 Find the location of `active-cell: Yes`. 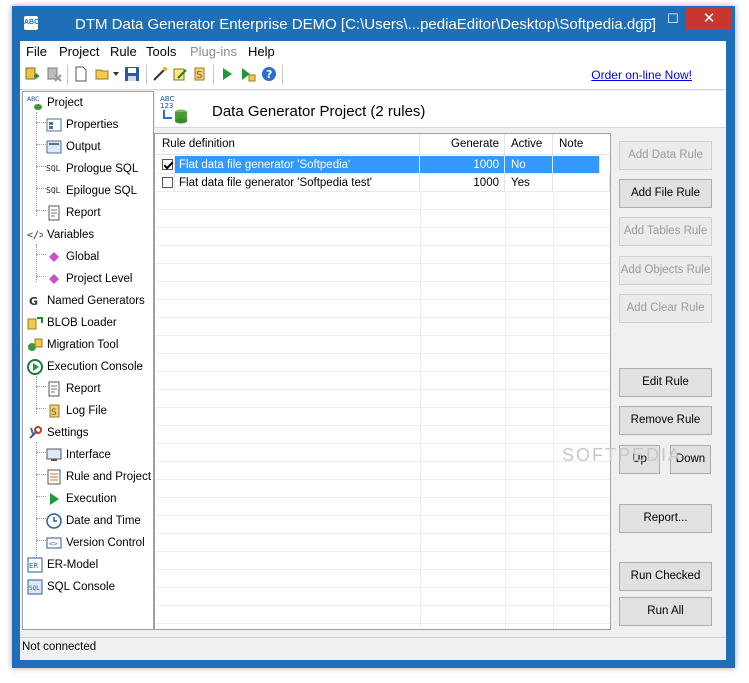

active-cell: Yes is located at coordinates (529, 183).